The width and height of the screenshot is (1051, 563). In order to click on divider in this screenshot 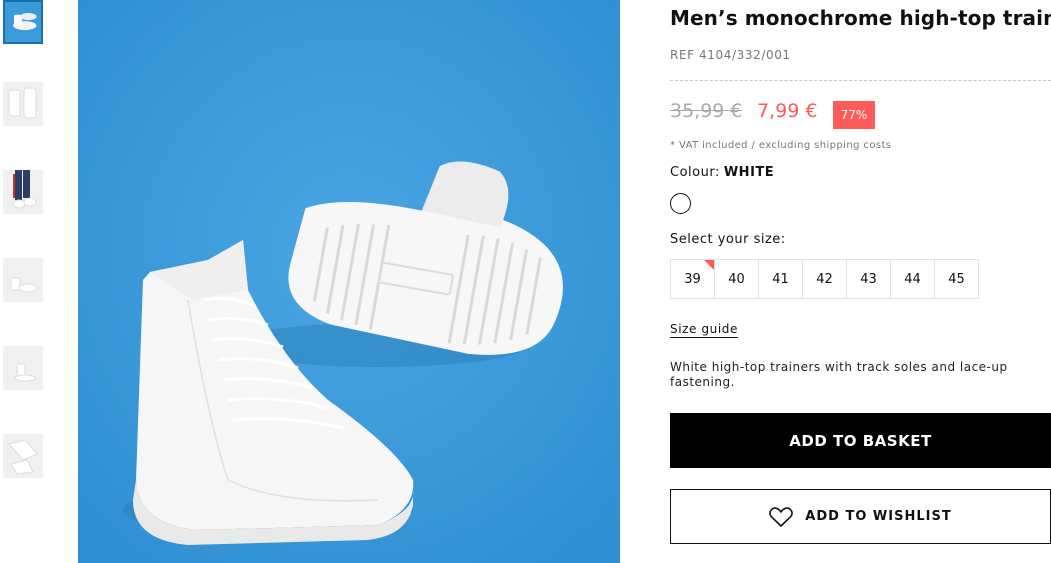, I will do `click(860, 80)`.